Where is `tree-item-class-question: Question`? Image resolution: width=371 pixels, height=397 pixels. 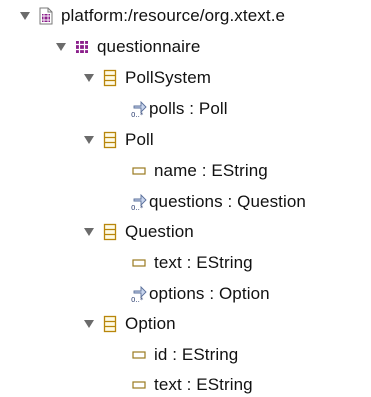
tree-item-class-question: Question is located at coordinates (138, 232).